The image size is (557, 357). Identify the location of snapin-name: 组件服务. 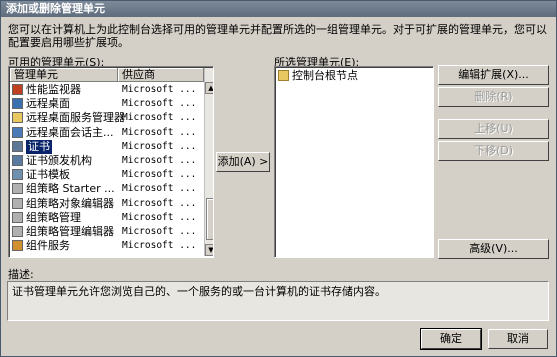
(48, 246).